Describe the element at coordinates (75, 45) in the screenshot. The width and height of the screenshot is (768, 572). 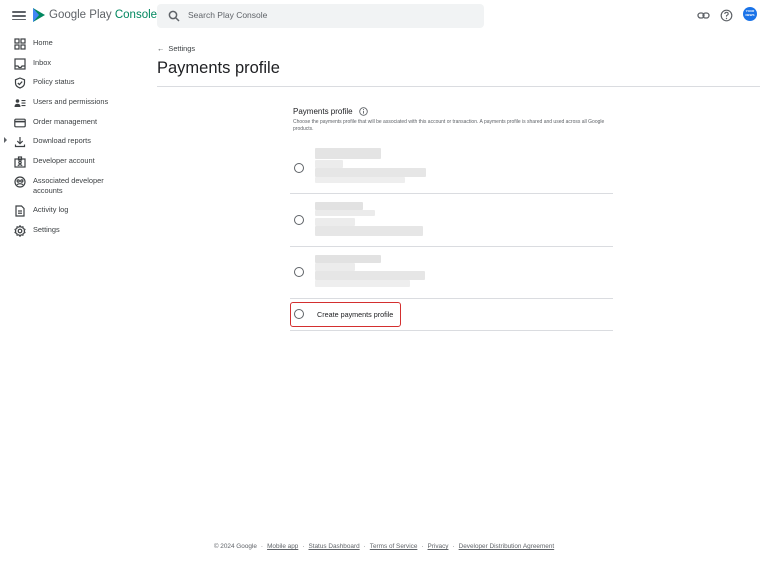
I see `sidebar-item-home: Home` at that location.